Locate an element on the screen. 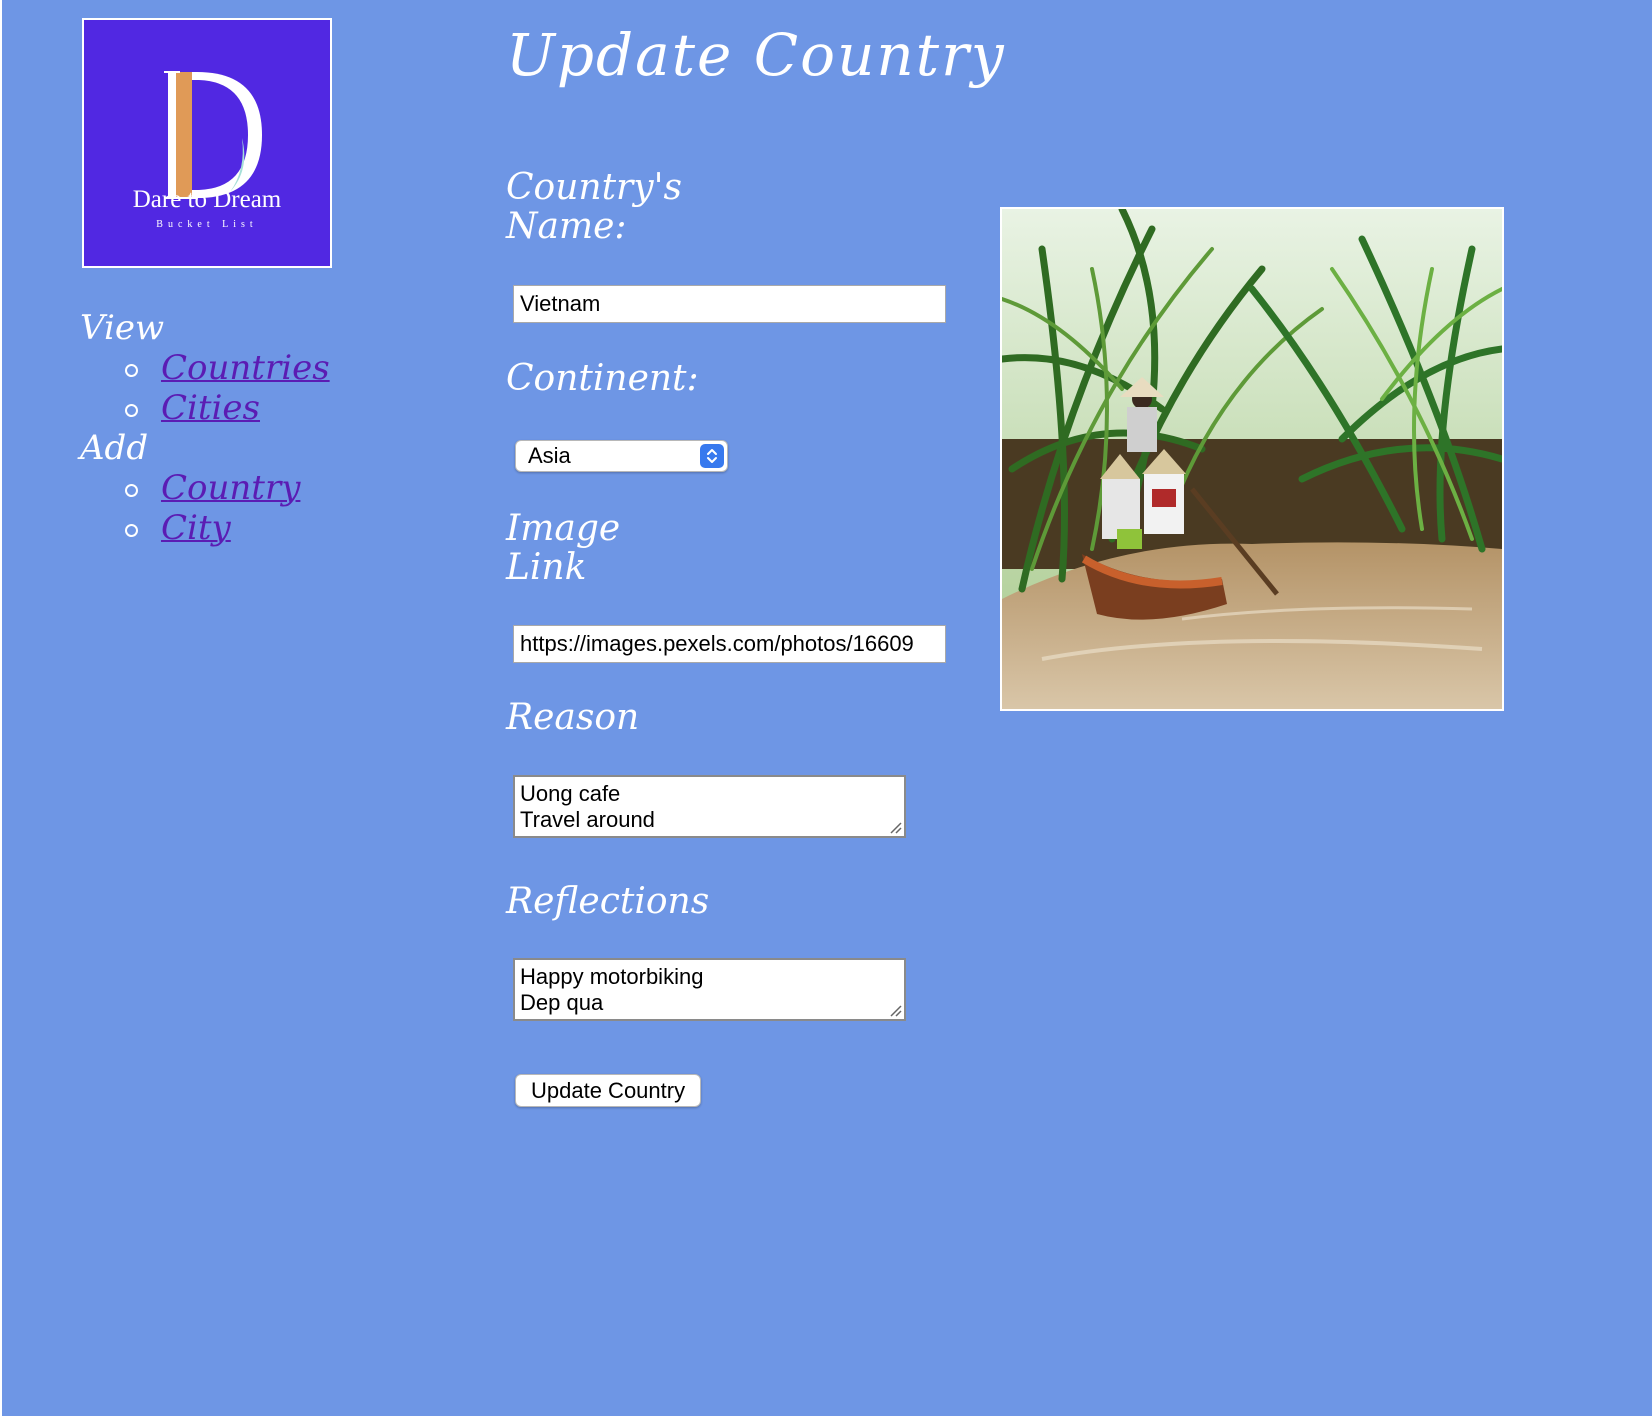 This screenshot has height=1416, width=1652. reason-line-2: Travel around is located at coordinates (587, 819).